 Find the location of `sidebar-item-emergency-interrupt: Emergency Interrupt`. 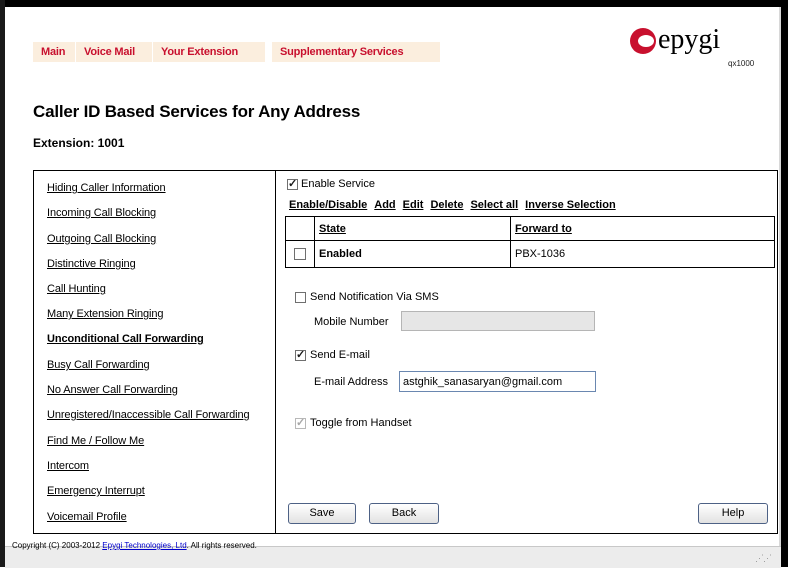

sidebar-item-emergency-interrupt: Emergency Interrupt is located at coordinates (96, 491).